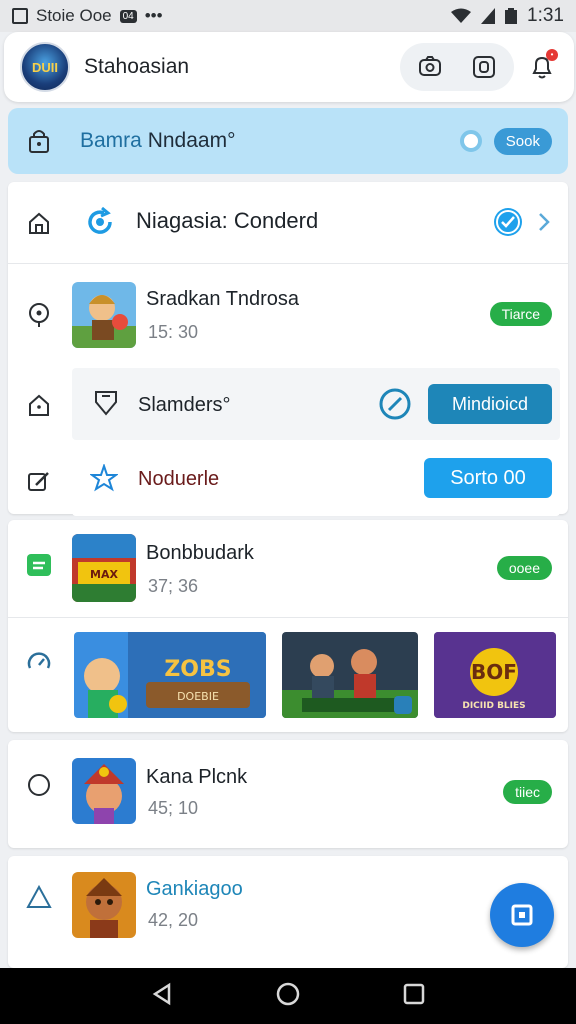 This screenshot has height=1024, width=576. I want to click on content-card: Gankiagoo 42, 20, so click(288, 912).